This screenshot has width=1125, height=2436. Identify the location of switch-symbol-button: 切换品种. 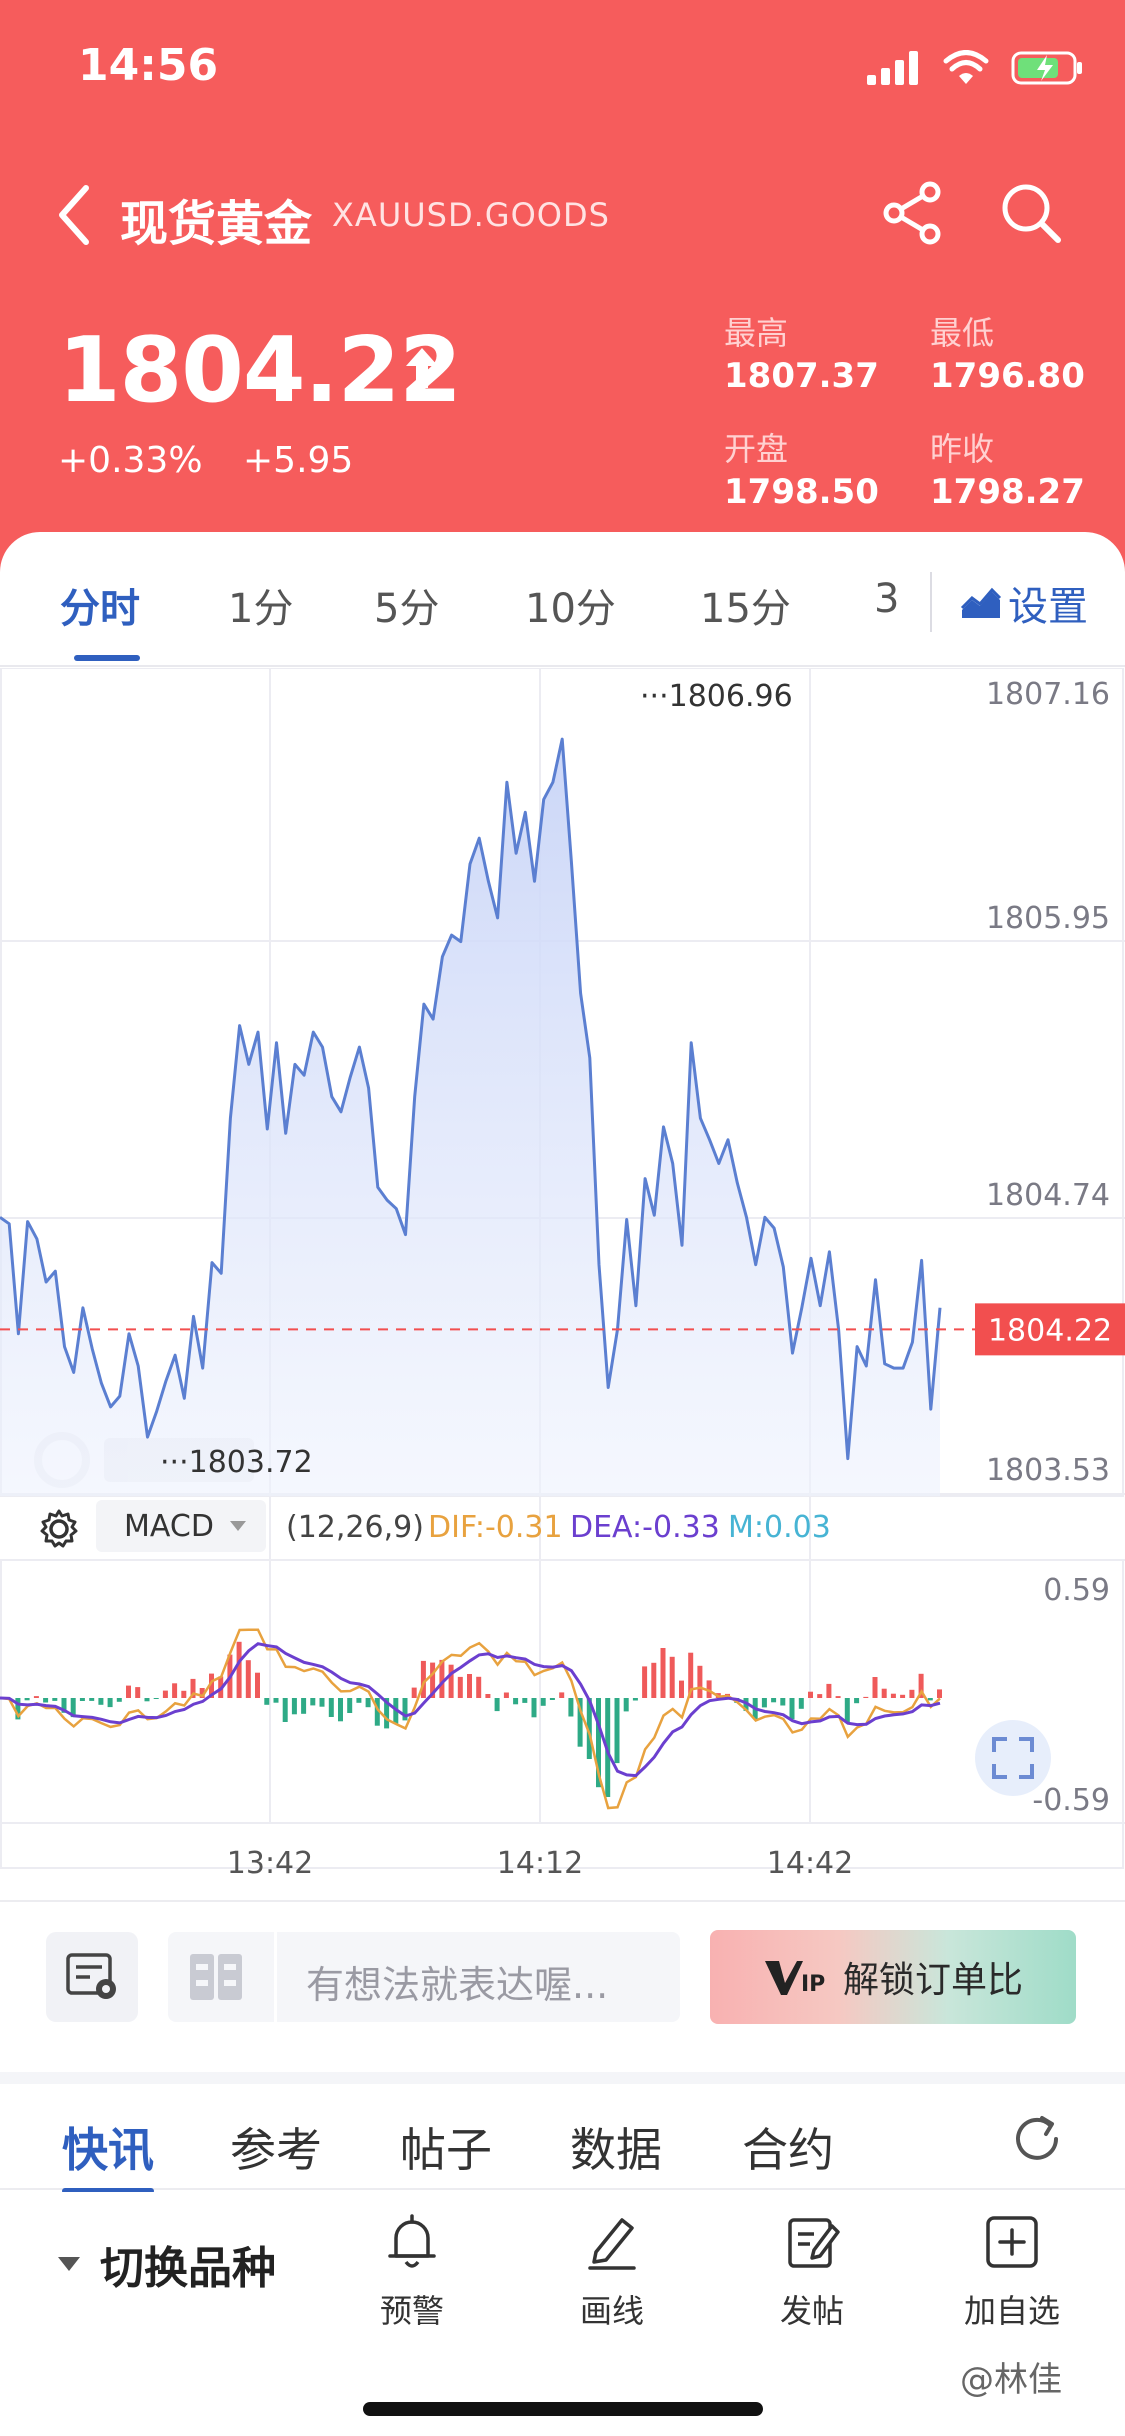
(167, 2264).